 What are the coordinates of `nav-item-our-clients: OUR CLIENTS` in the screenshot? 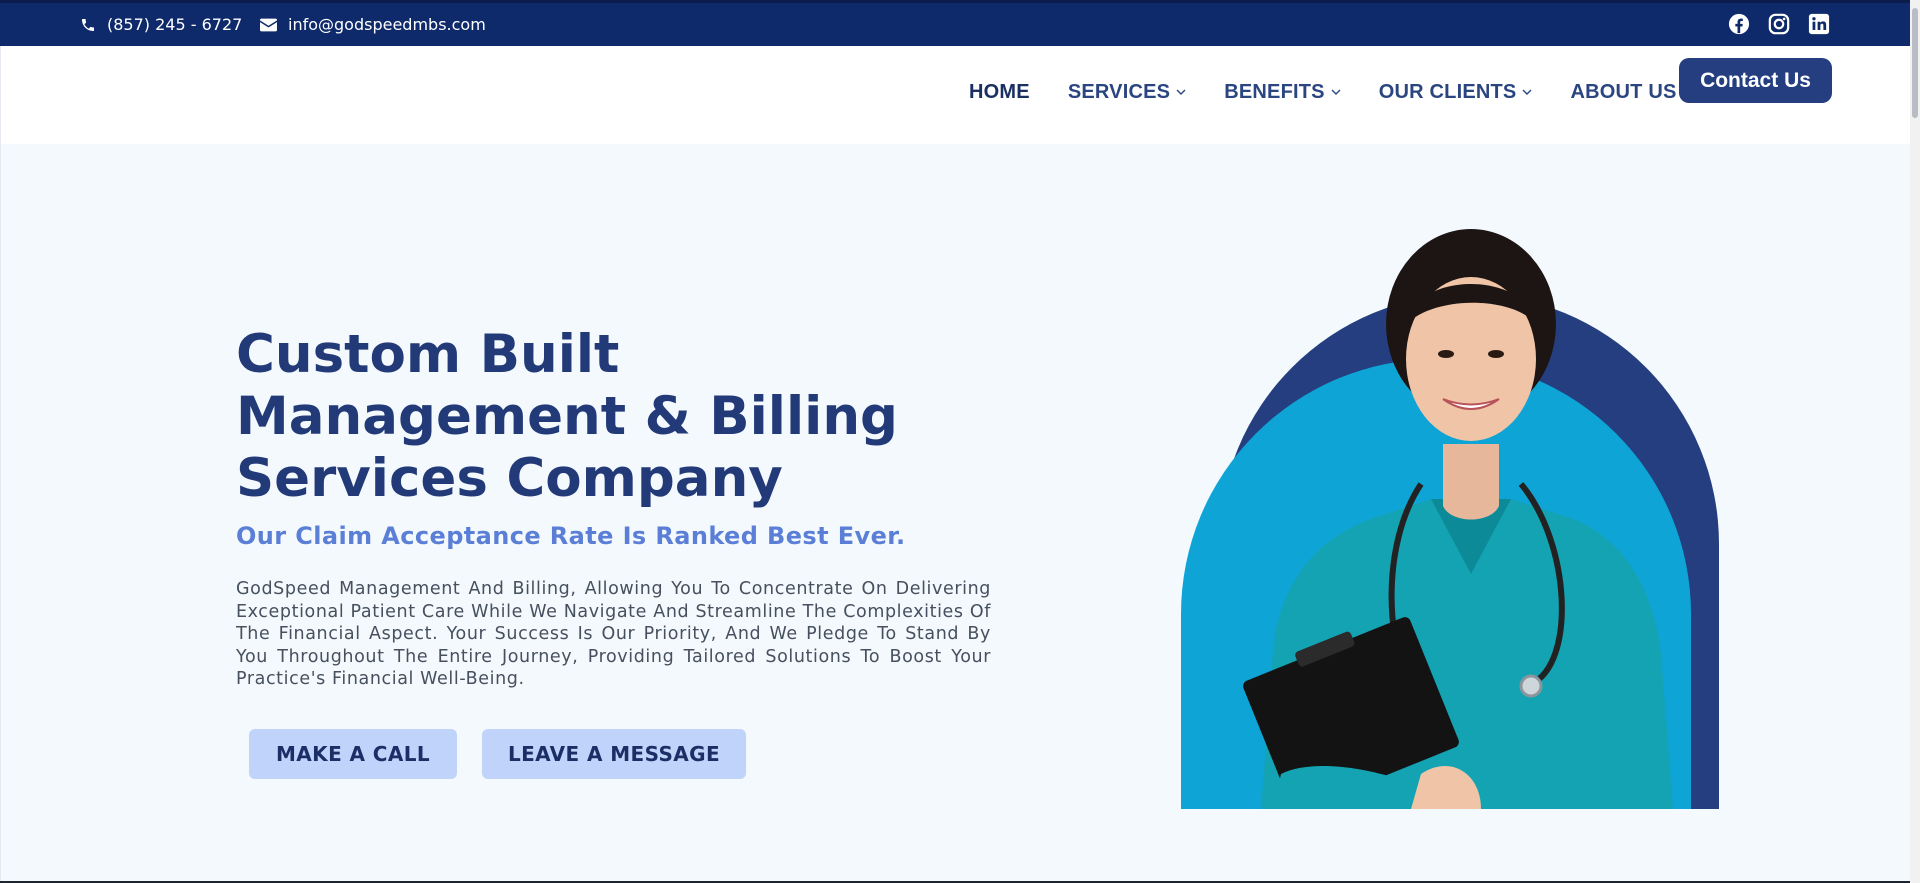 It's located at (1456, 92).